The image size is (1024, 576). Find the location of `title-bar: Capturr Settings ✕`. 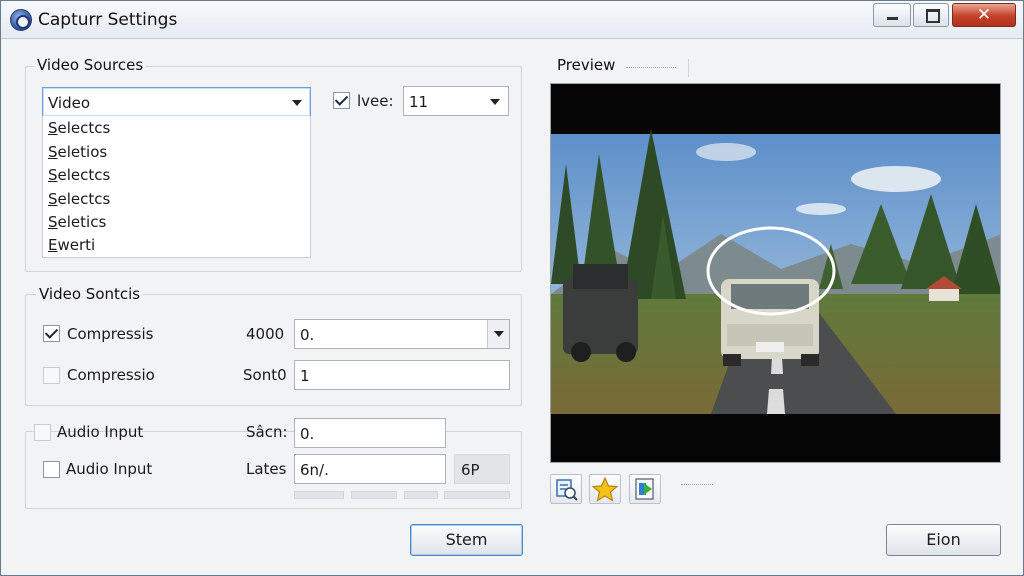

title-bar: Capturr Settings ✕ is located at coordinates (512, 20).